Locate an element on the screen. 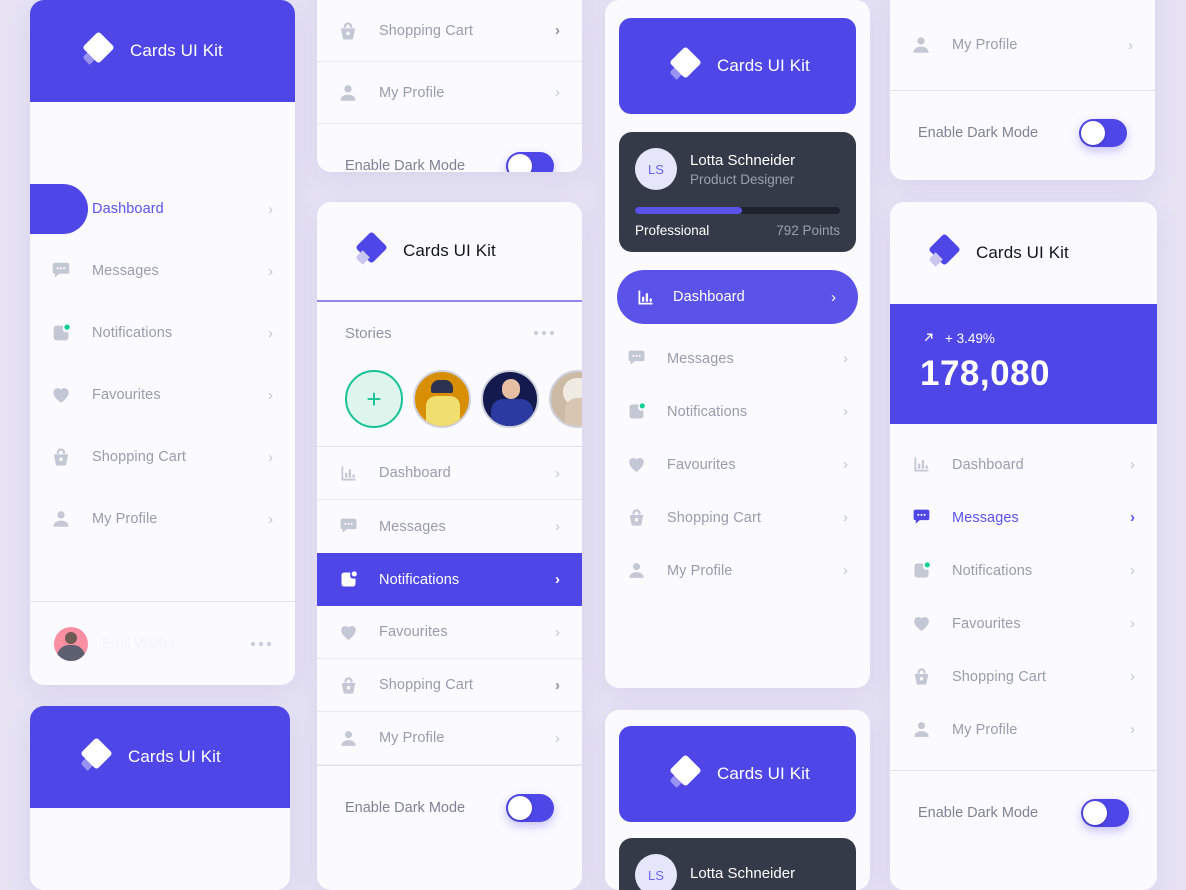  card-sidebar-bottom-partial: Cards UI Kit is located at coordinates (160, 798).